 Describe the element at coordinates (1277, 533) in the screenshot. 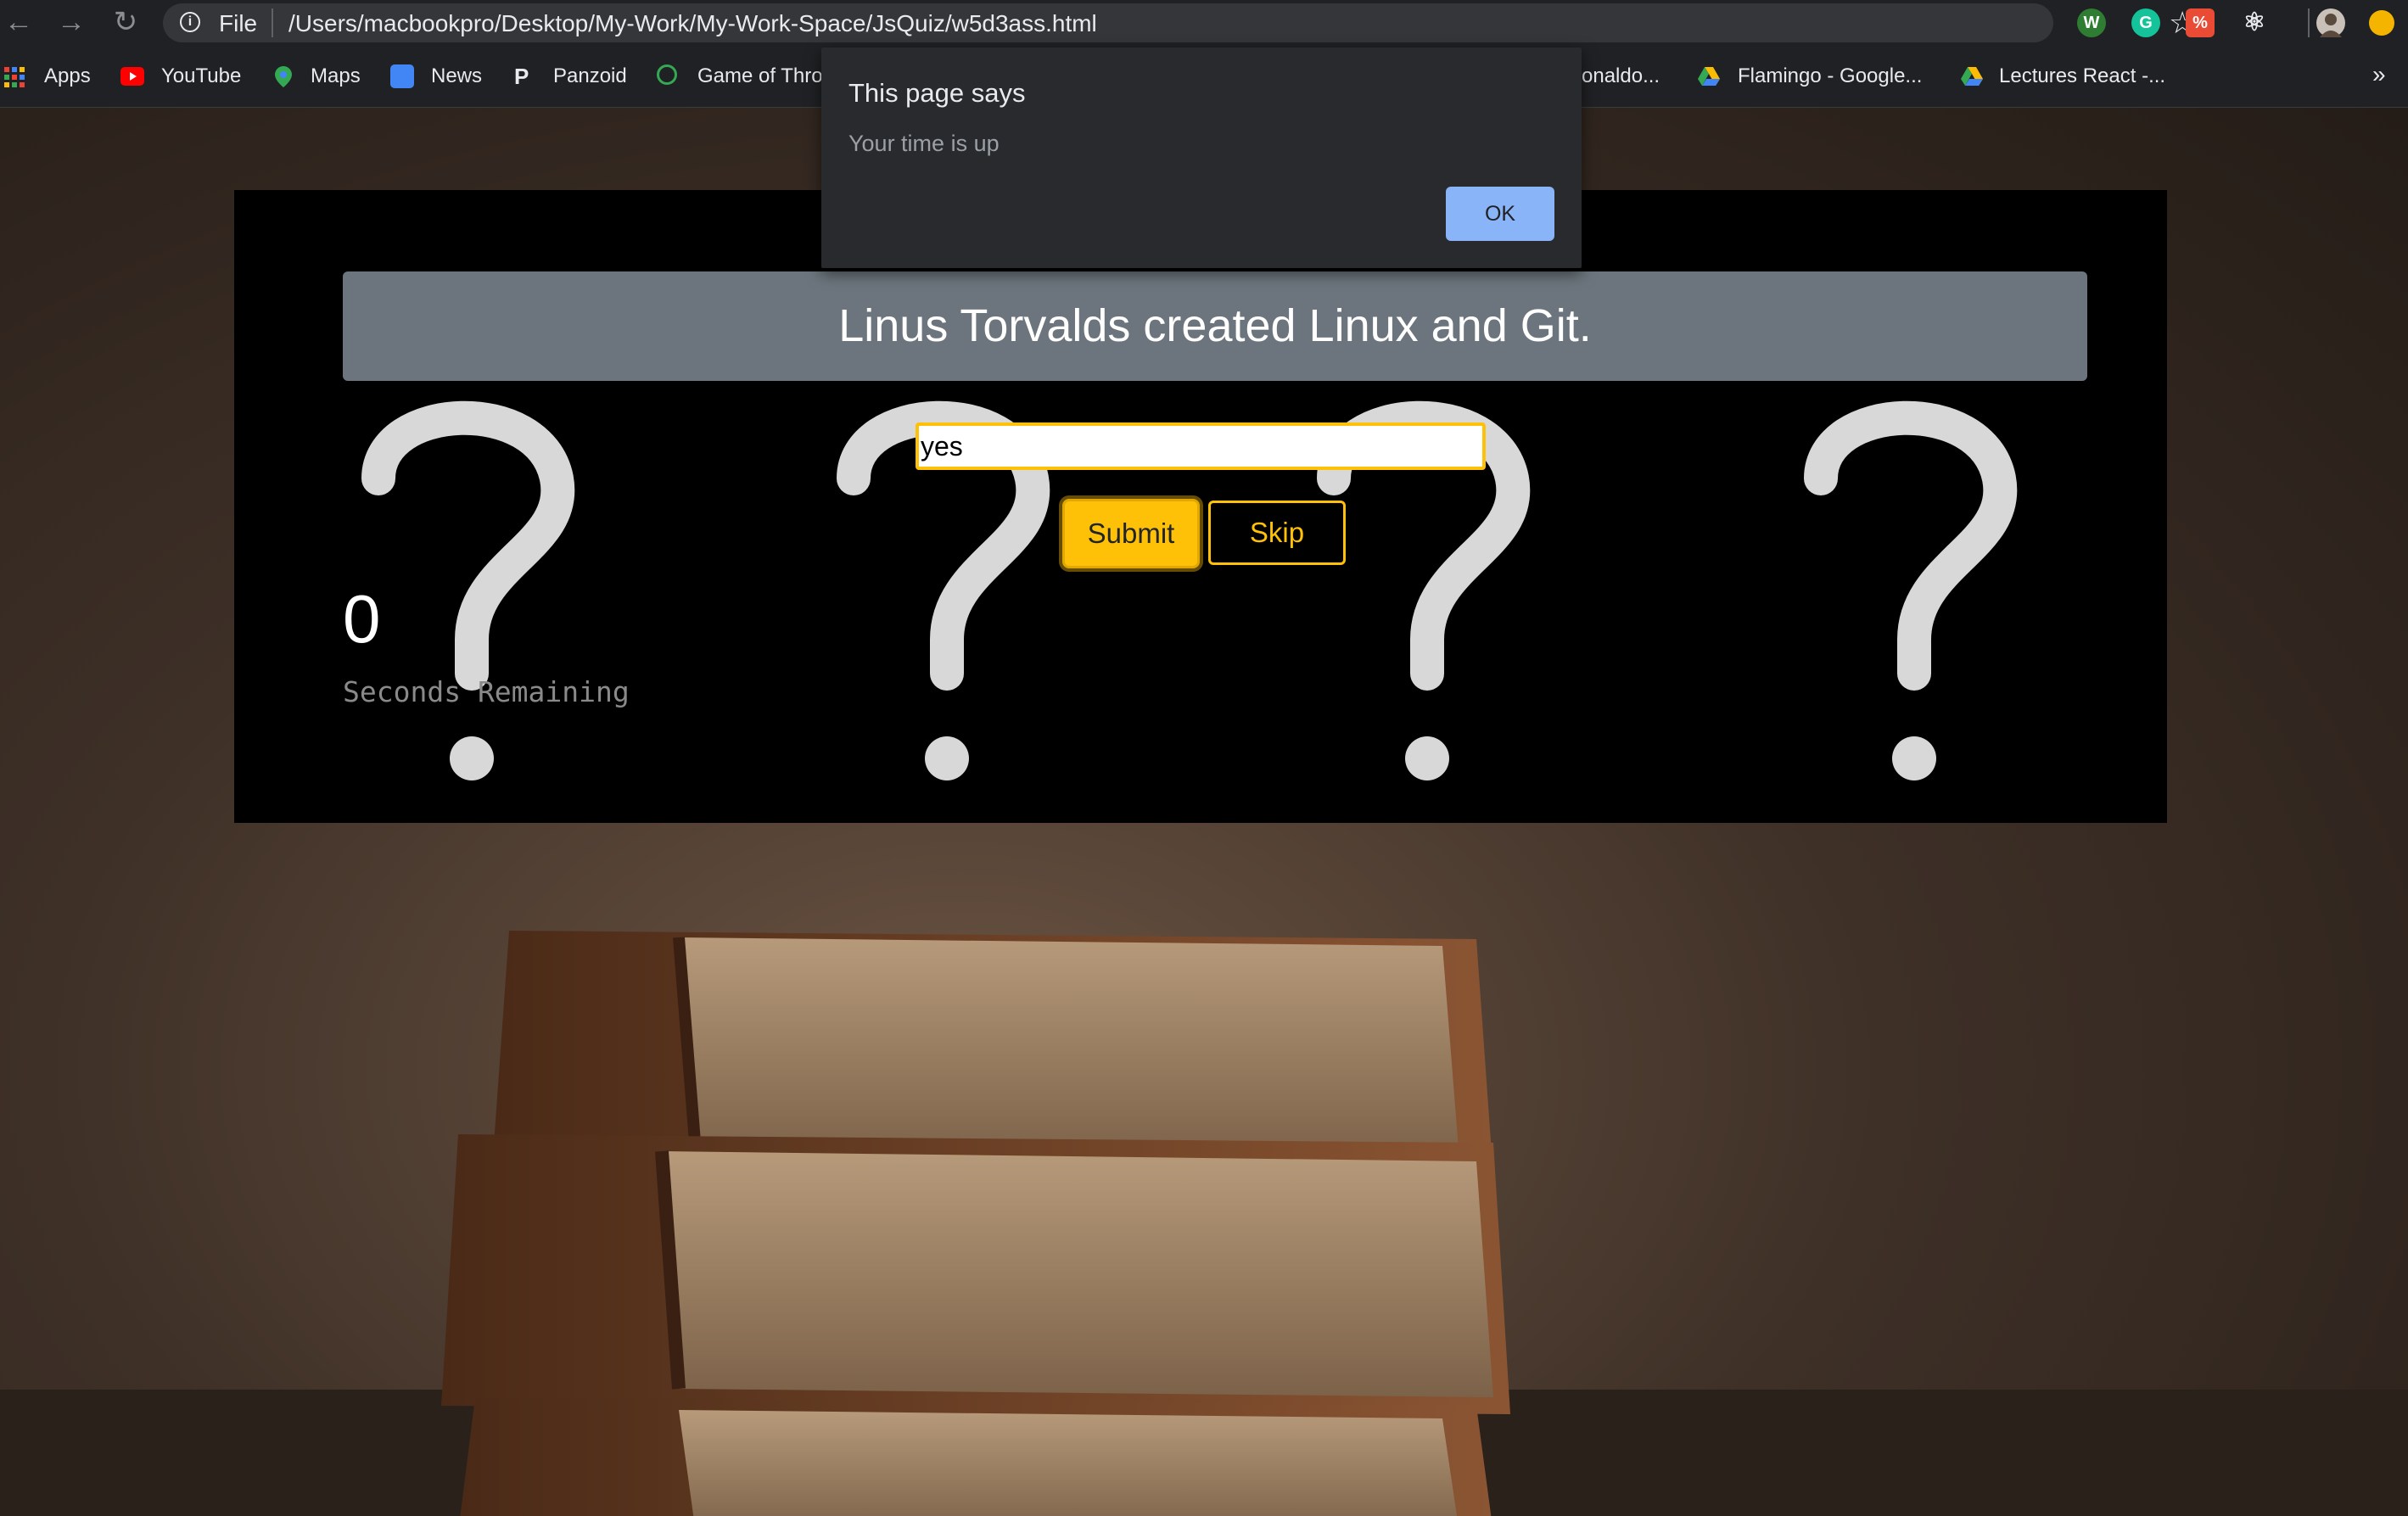

I see `skip-button: Skip` at that location.